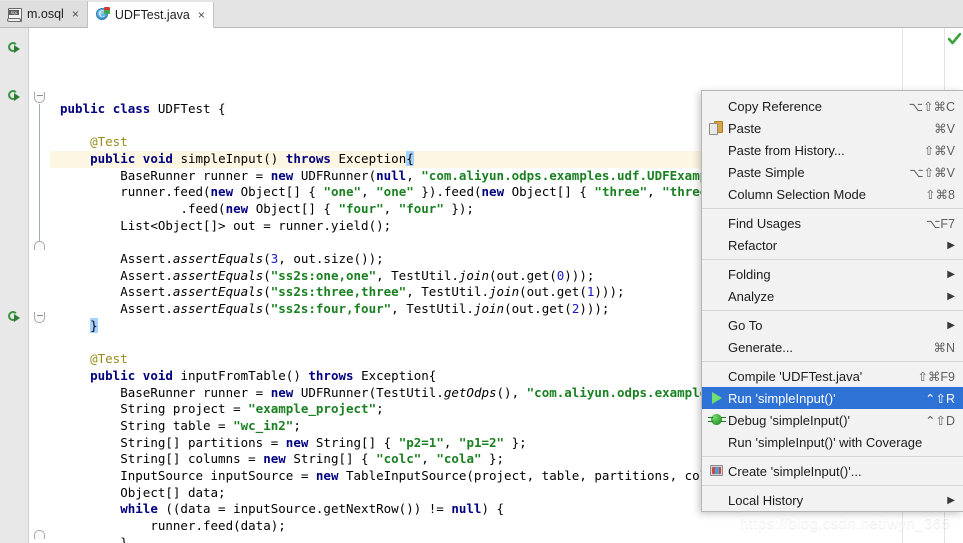 This screenshot has width=963, height=543. What do you see at coordinates (832, 296) in the screenshot?
I see `menu-item-analyze: Analyze ▶` at bounding box center [832, 296].